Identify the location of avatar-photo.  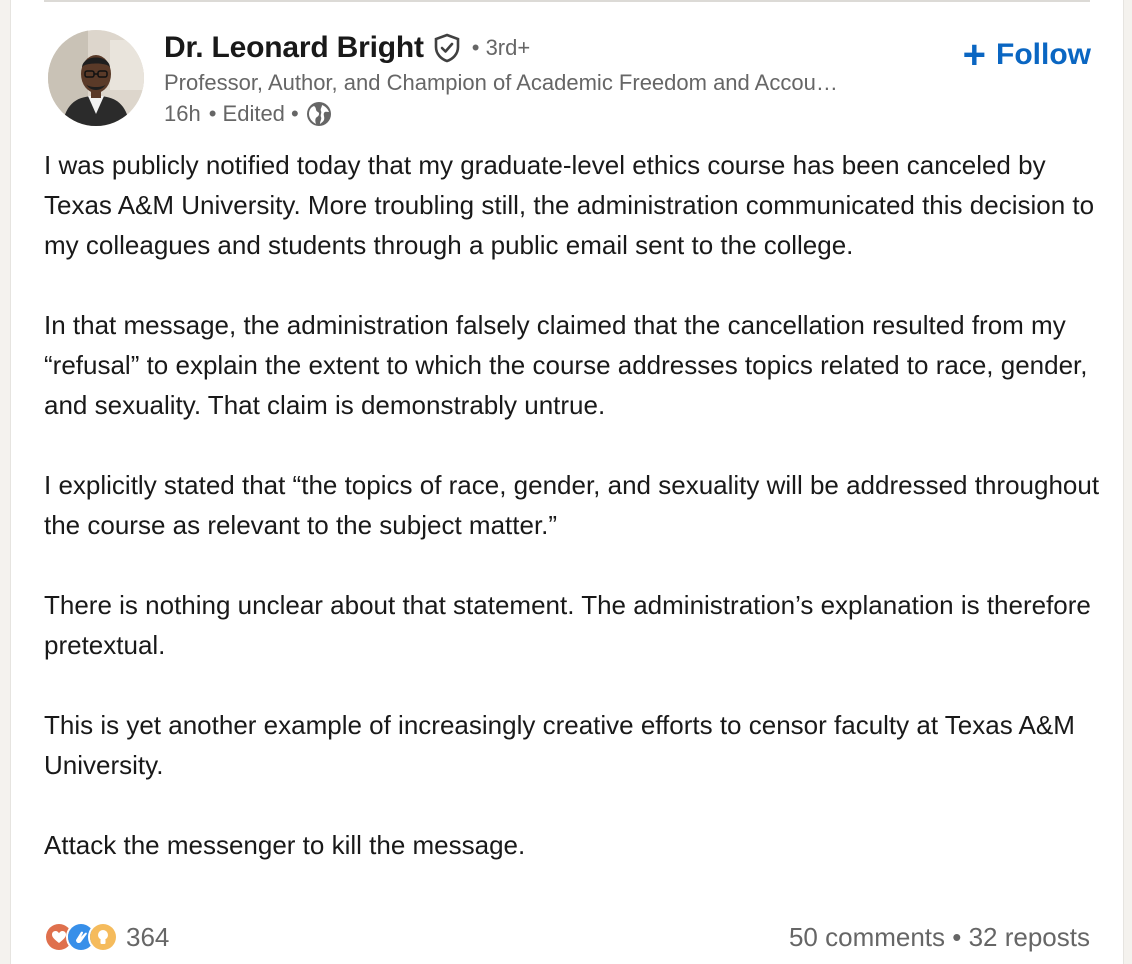
(96, 78).